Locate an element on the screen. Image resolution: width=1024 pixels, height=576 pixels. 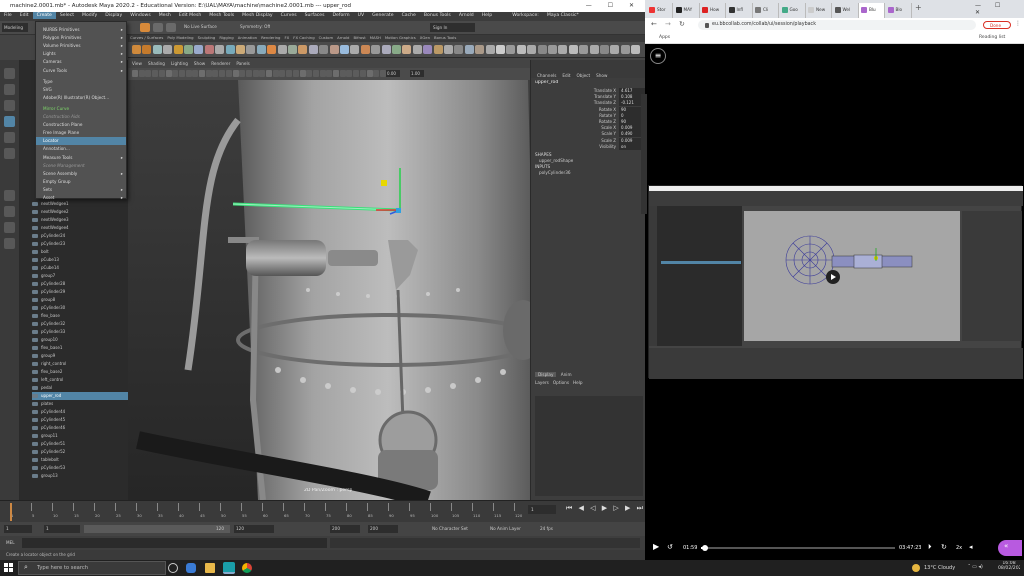
cortana-icon is located at coordinates (173, 568).